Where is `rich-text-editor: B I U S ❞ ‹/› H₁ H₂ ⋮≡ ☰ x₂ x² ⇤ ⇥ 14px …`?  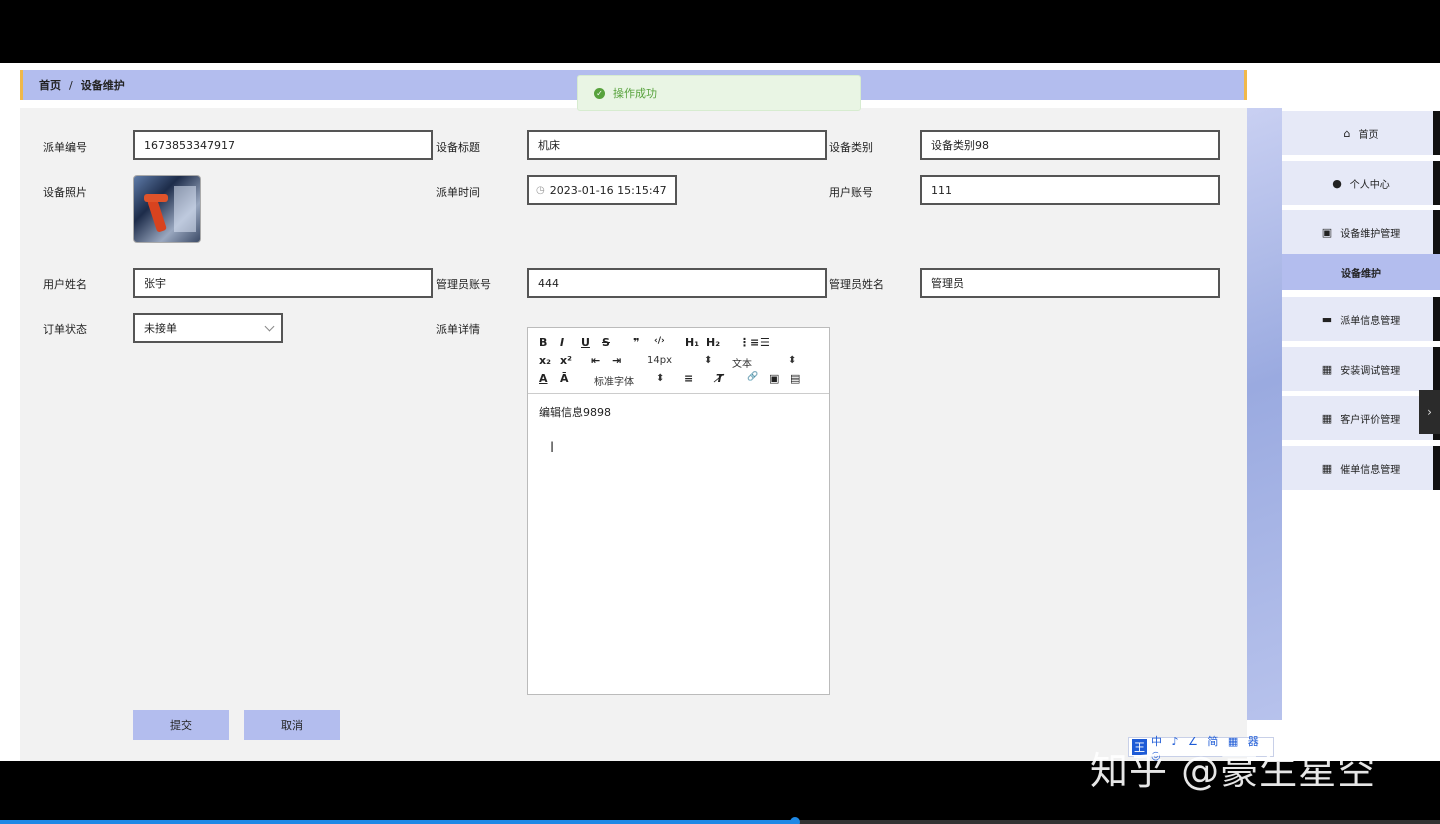
rich-text-editor: B I U S ❞ ‹/› H₁ H₂ ⋮≡ ☰ x₂ x² ⇤ ⇥ 14px … is located at coordinates (678, 511).